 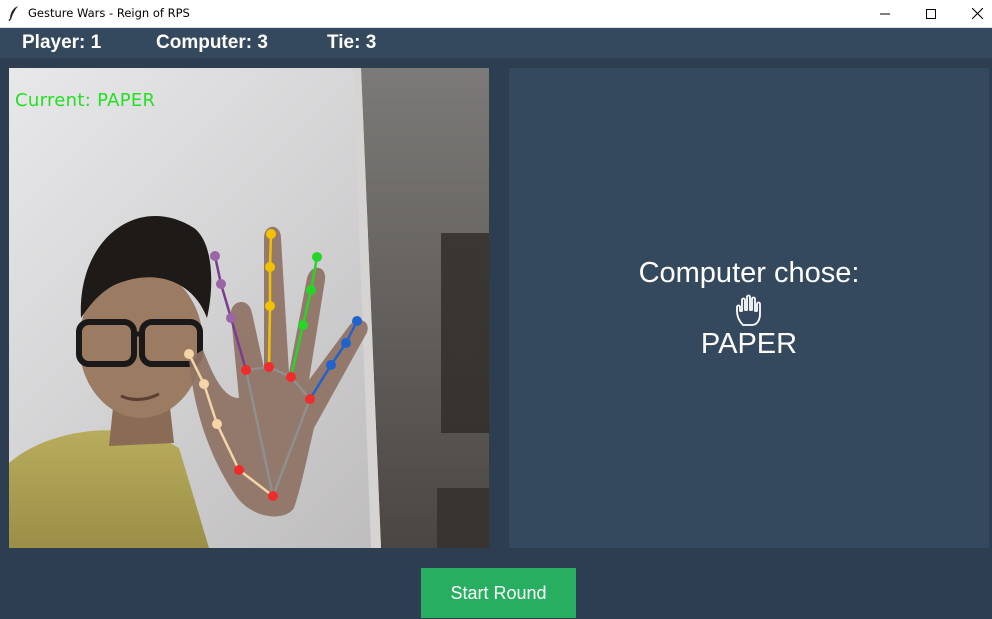 I want to click on window-title: Gesture Wars - Reign of RPS, so click(x=109, y=13).